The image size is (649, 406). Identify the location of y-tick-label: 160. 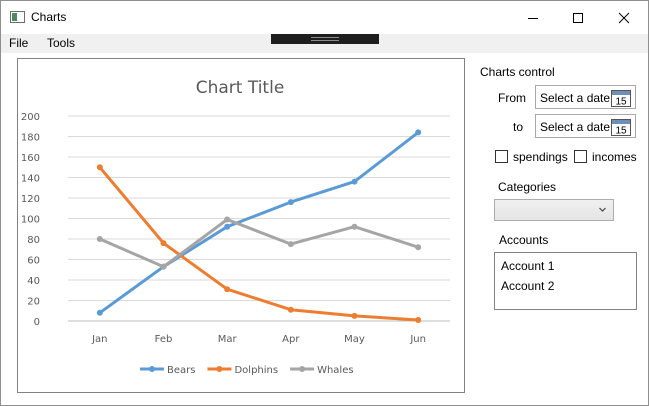
(30, 158).